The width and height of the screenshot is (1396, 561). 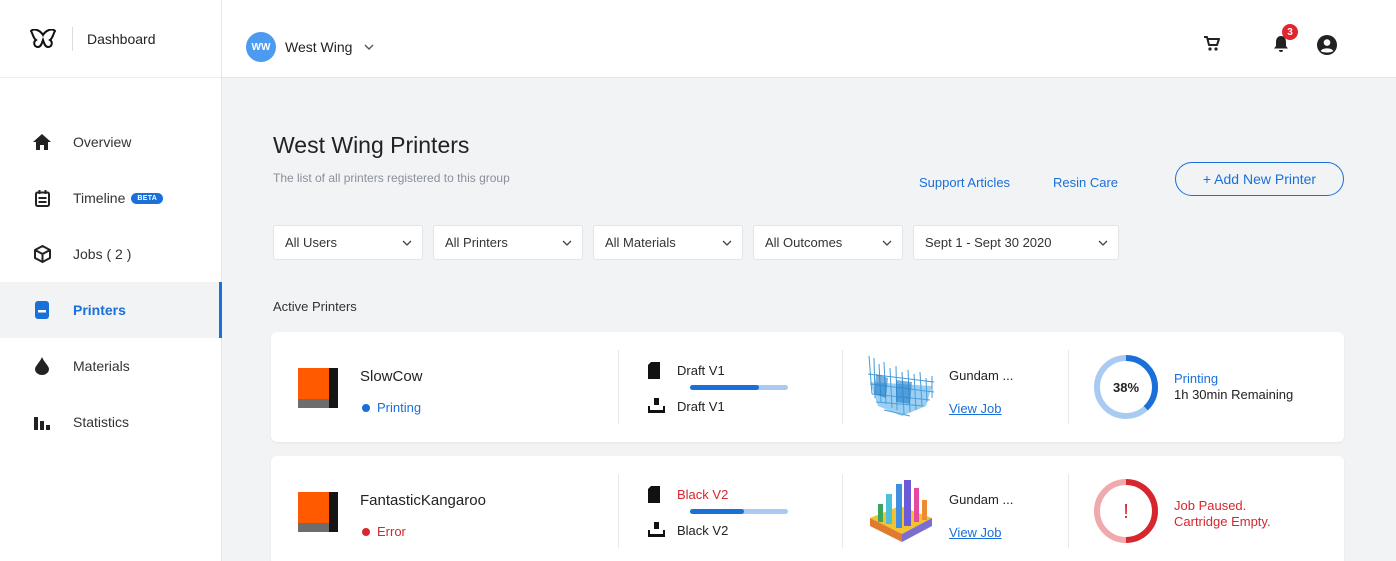 What do you see at coordinates (99, 310) in the screenshot?
I see `sidebar-item-label: Printers` at bounding box center [99, 310].